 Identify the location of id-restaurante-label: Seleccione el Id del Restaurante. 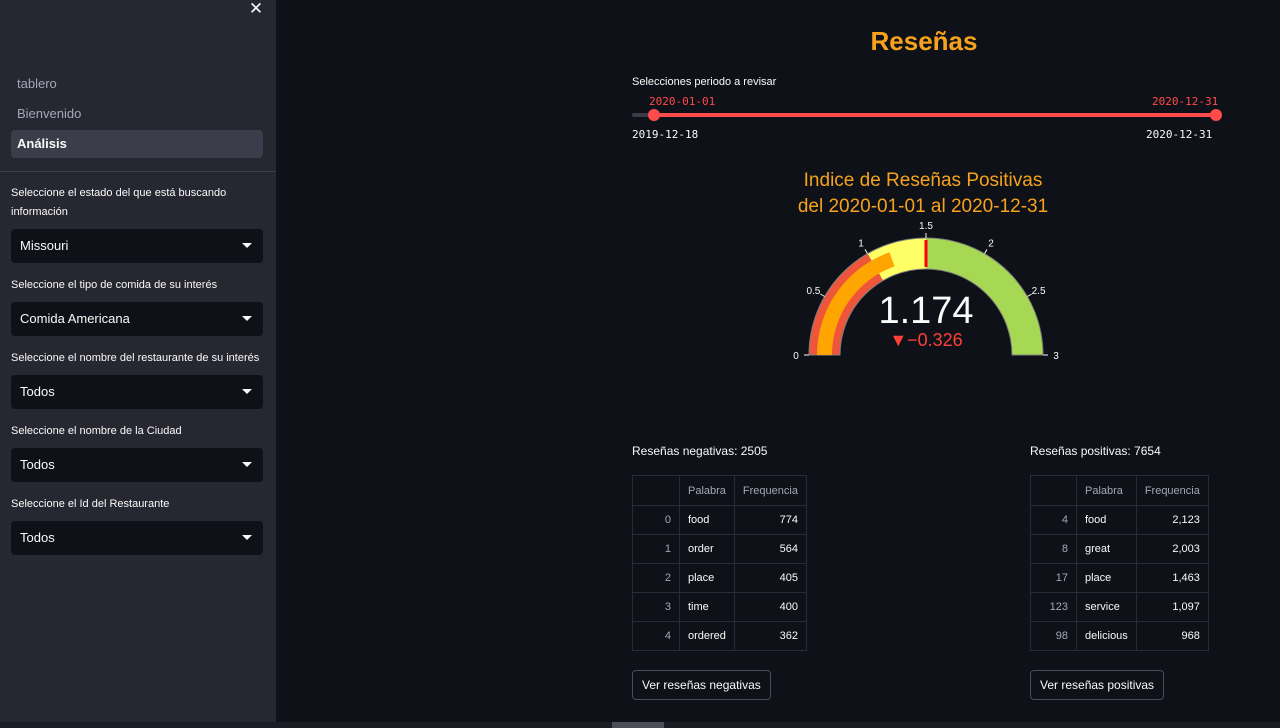
(90, 504).